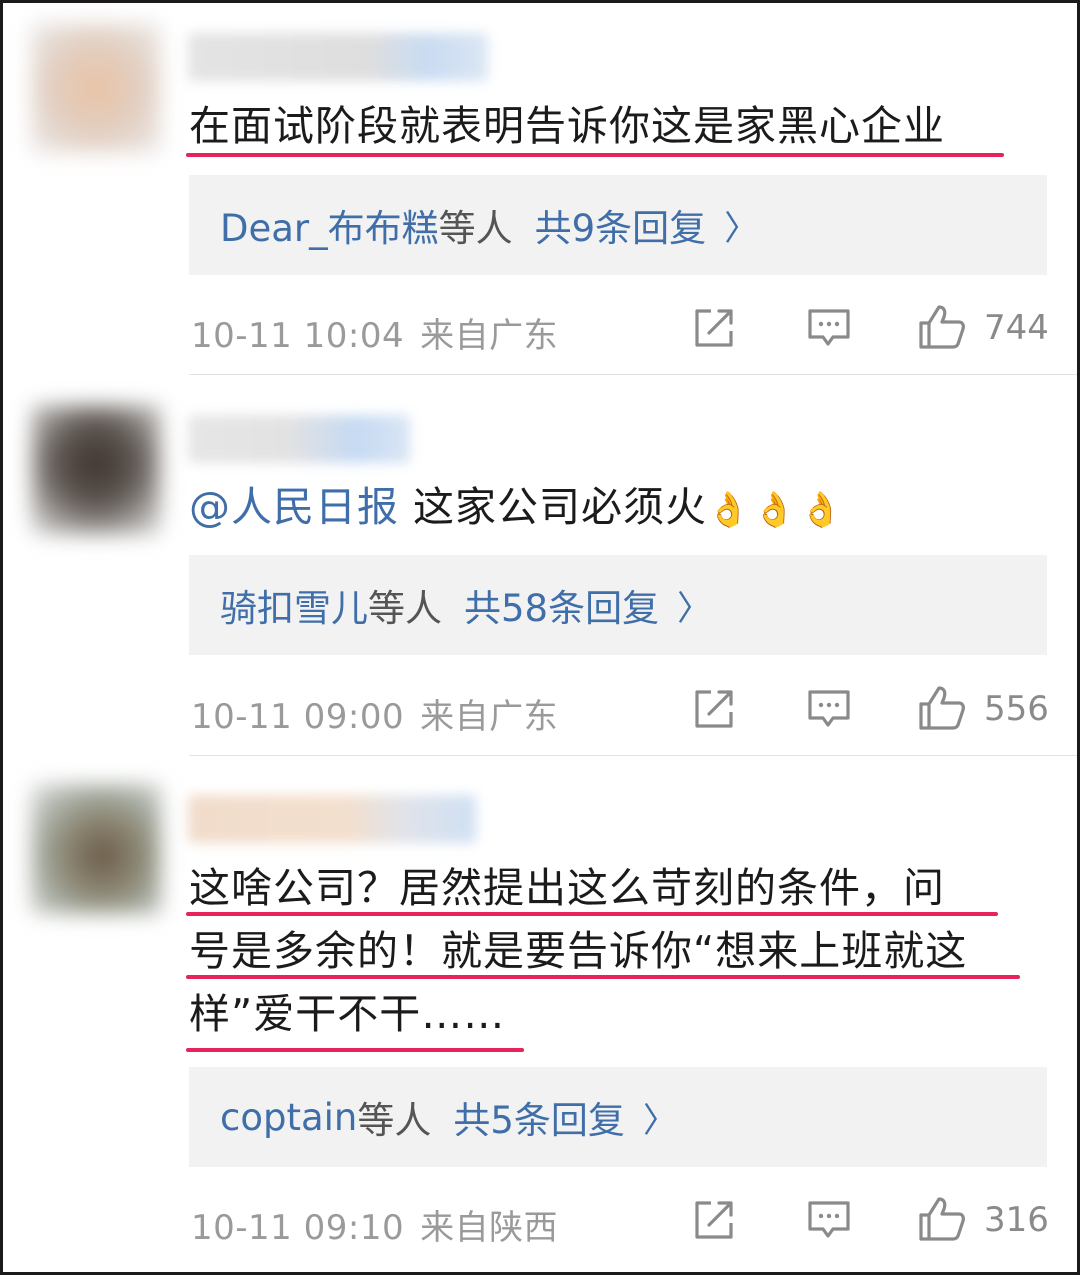 The height and width of the screenshot is (1275, 1080). I want to click on timestamp: 10-11 09:10, so click(298, 1228).